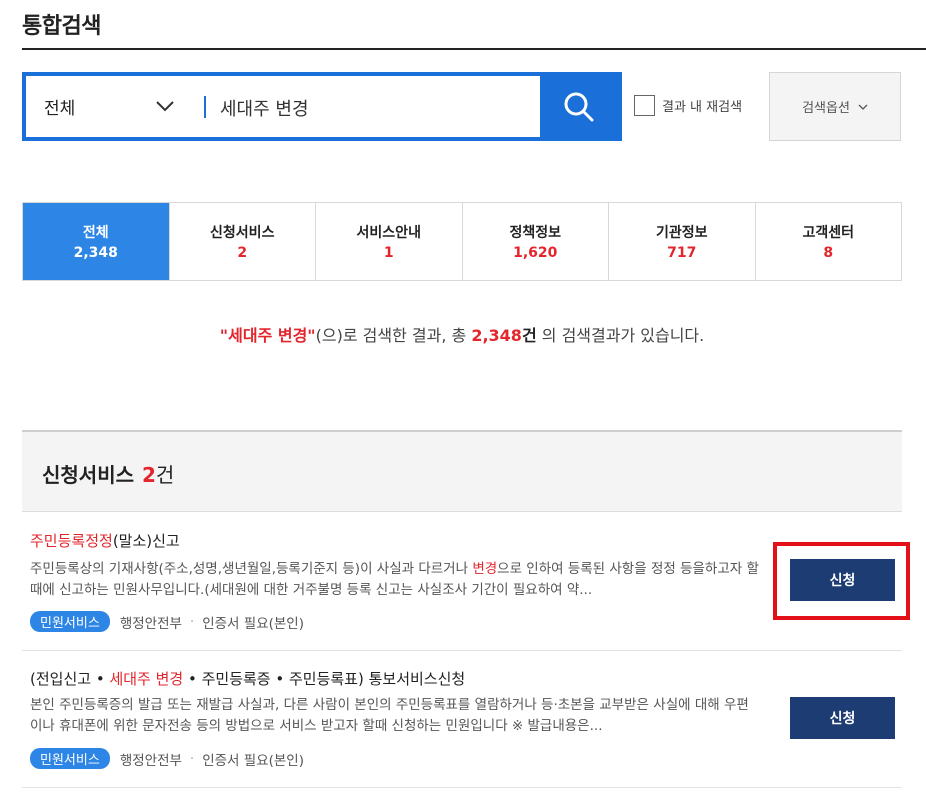  What do you see at coordinates (393, 335) in the screenshot?
I see `summary-text: (으)로 검색한 결과, 총` at bounding box center [393, 335].